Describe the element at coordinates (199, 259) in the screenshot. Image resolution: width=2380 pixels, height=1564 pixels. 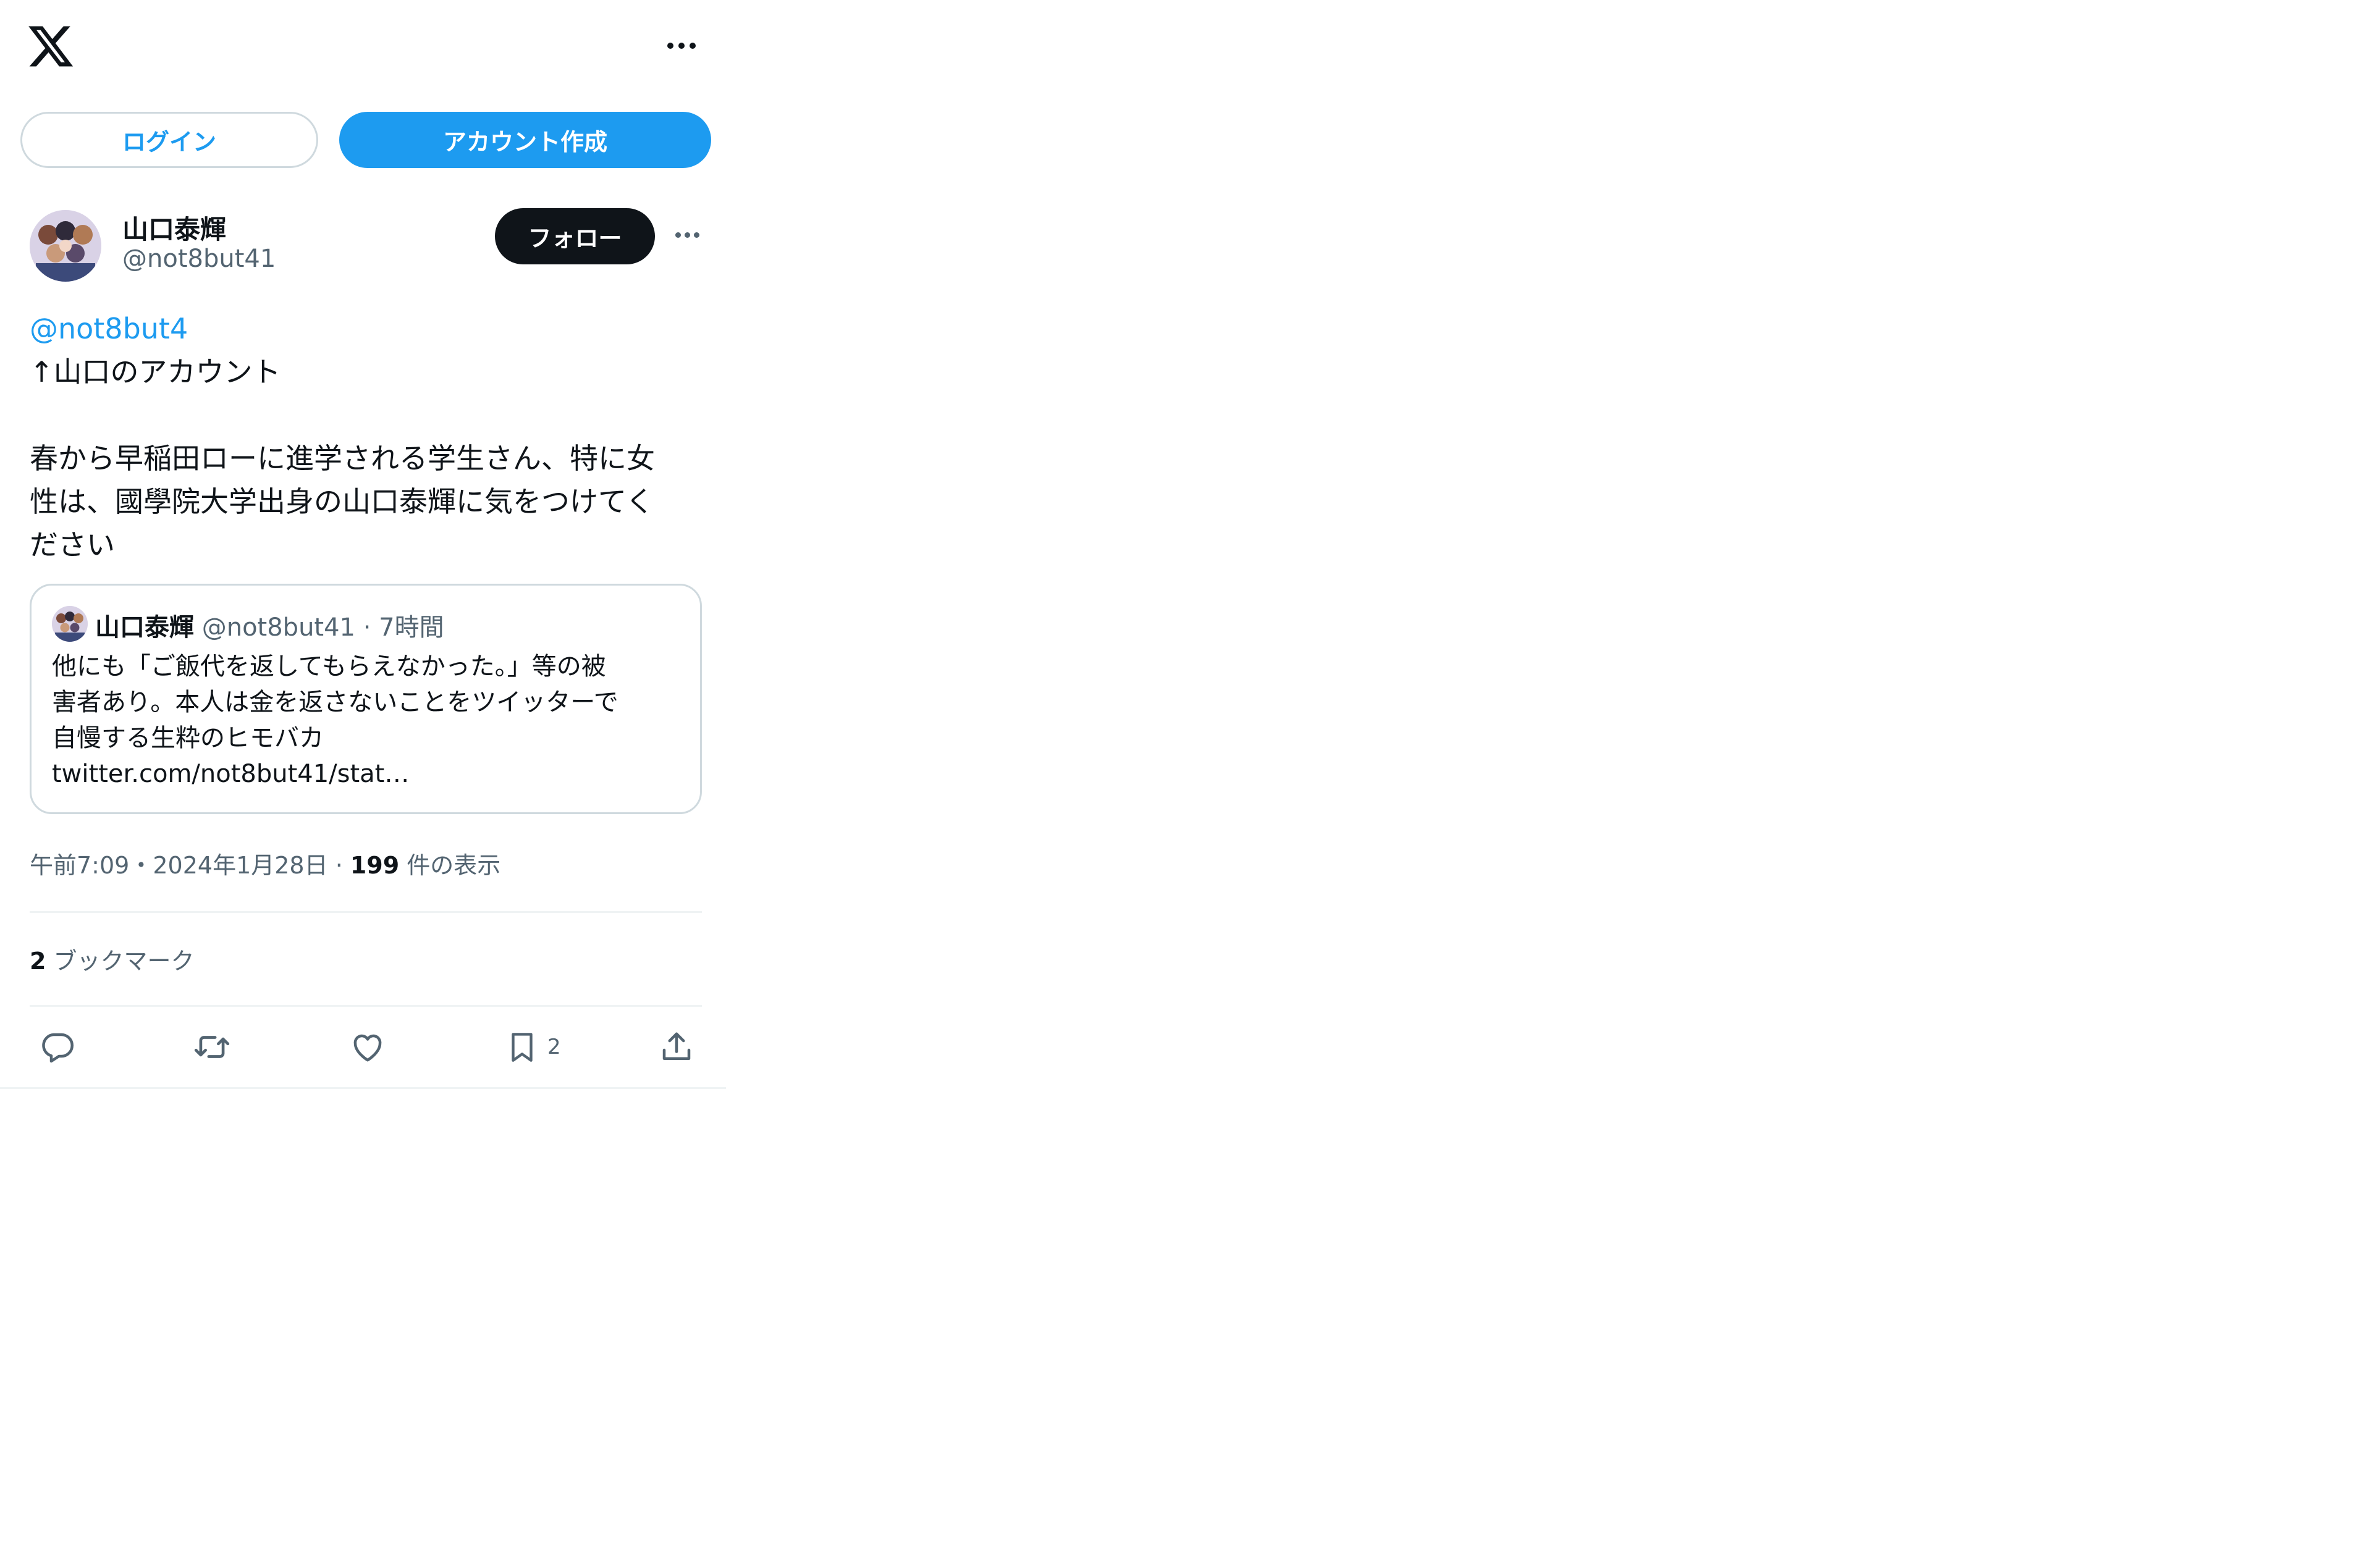
I see `author-handle: @not8but41` at that location.